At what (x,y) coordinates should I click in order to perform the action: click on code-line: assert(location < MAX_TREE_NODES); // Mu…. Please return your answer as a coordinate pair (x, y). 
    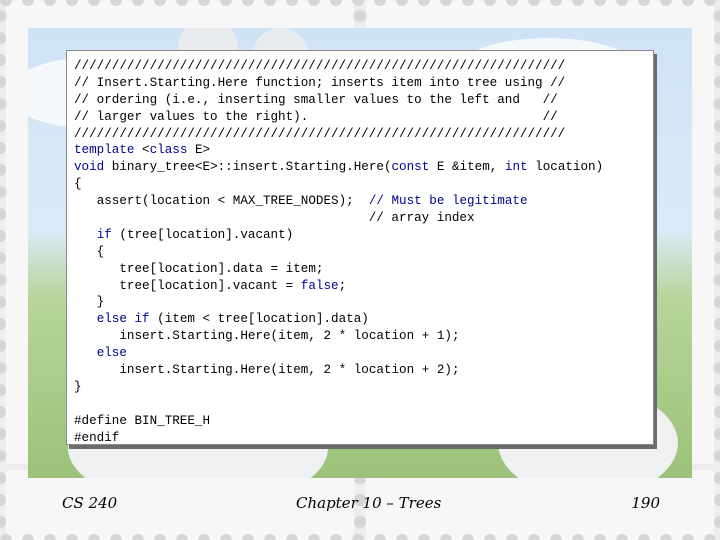
    Looking at the image, I should click on (312, 201).